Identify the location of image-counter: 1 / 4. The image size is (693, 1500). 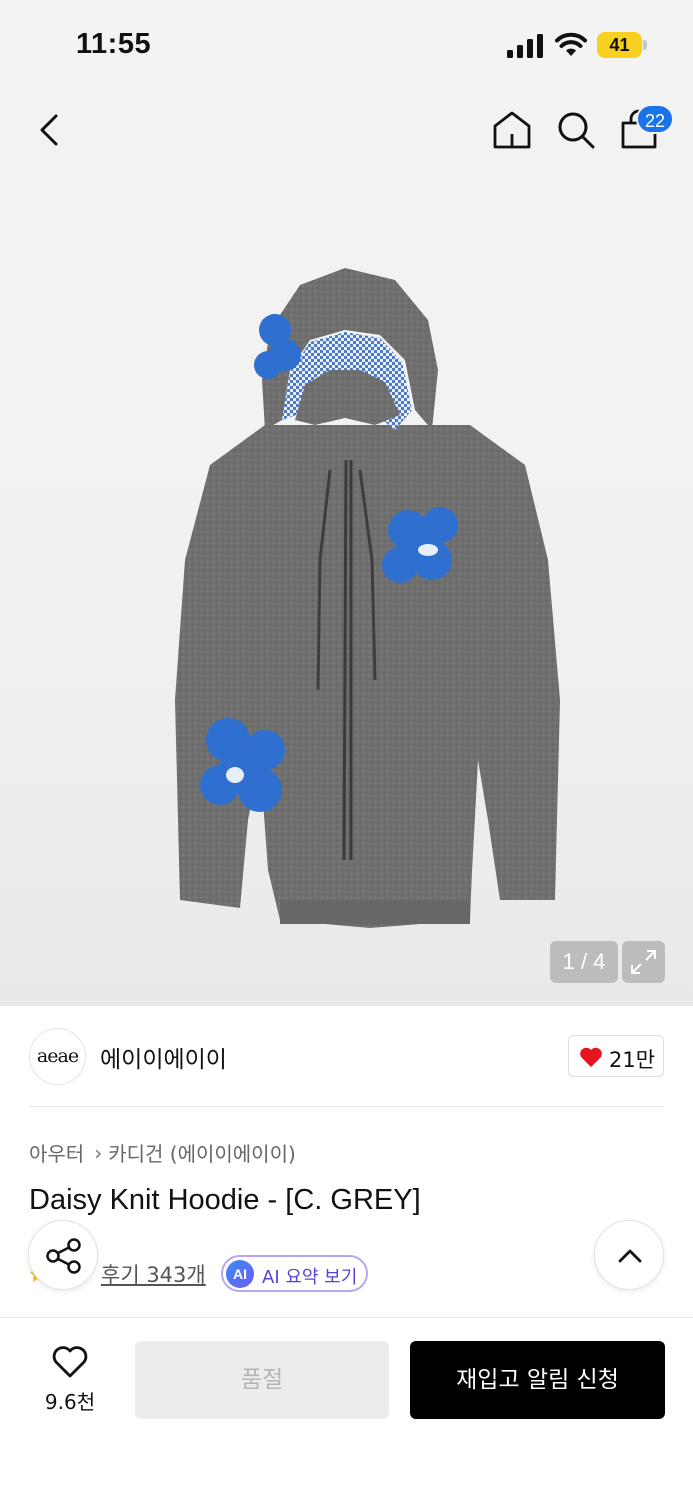
(584, 962).